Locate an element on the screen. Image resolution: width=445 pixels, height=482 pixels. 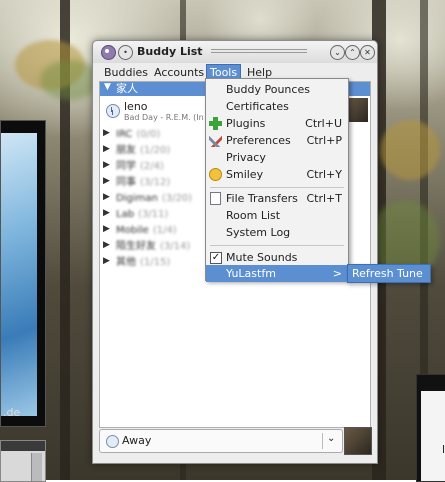
menu-item-shortcut: Ctrl+U is located at coordinates (323, 123).